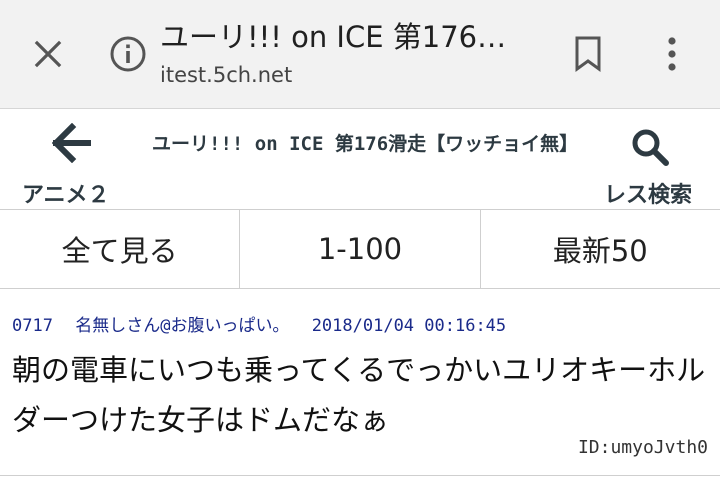 This screenshot has height=486, width=720. I want to click on tab-range-1-100: 1-100, so click(360, 249).